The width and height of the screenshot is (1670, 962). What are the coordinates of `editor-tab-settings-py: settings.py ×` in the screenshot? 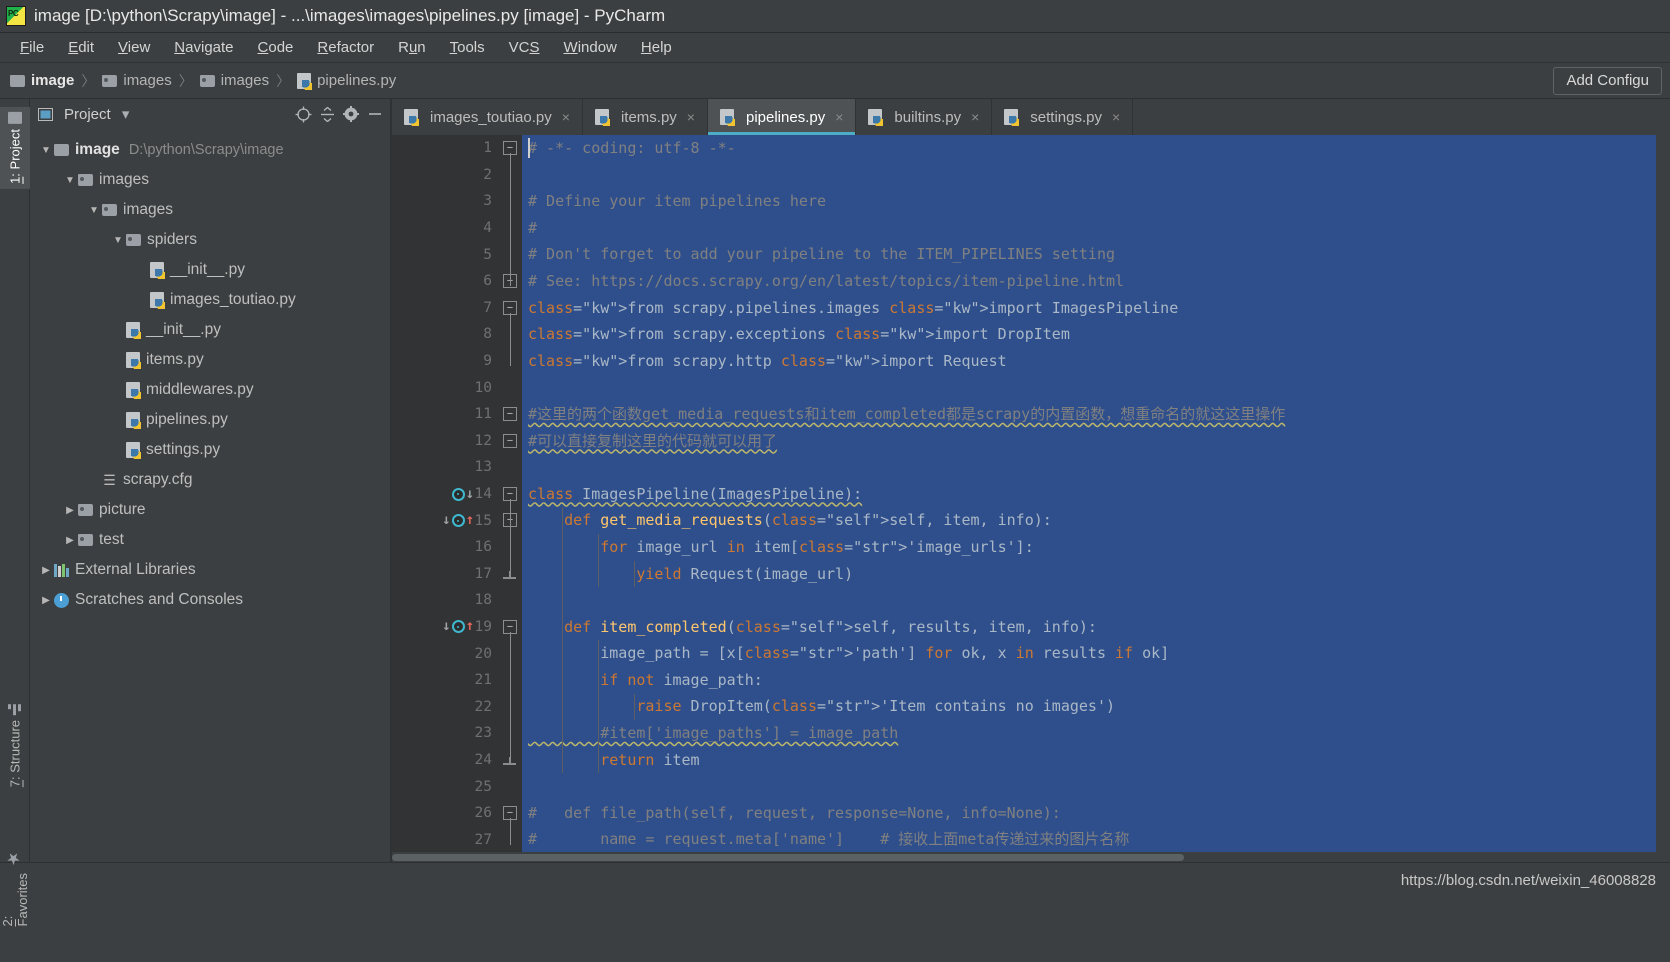 It's located at (1063, 117).